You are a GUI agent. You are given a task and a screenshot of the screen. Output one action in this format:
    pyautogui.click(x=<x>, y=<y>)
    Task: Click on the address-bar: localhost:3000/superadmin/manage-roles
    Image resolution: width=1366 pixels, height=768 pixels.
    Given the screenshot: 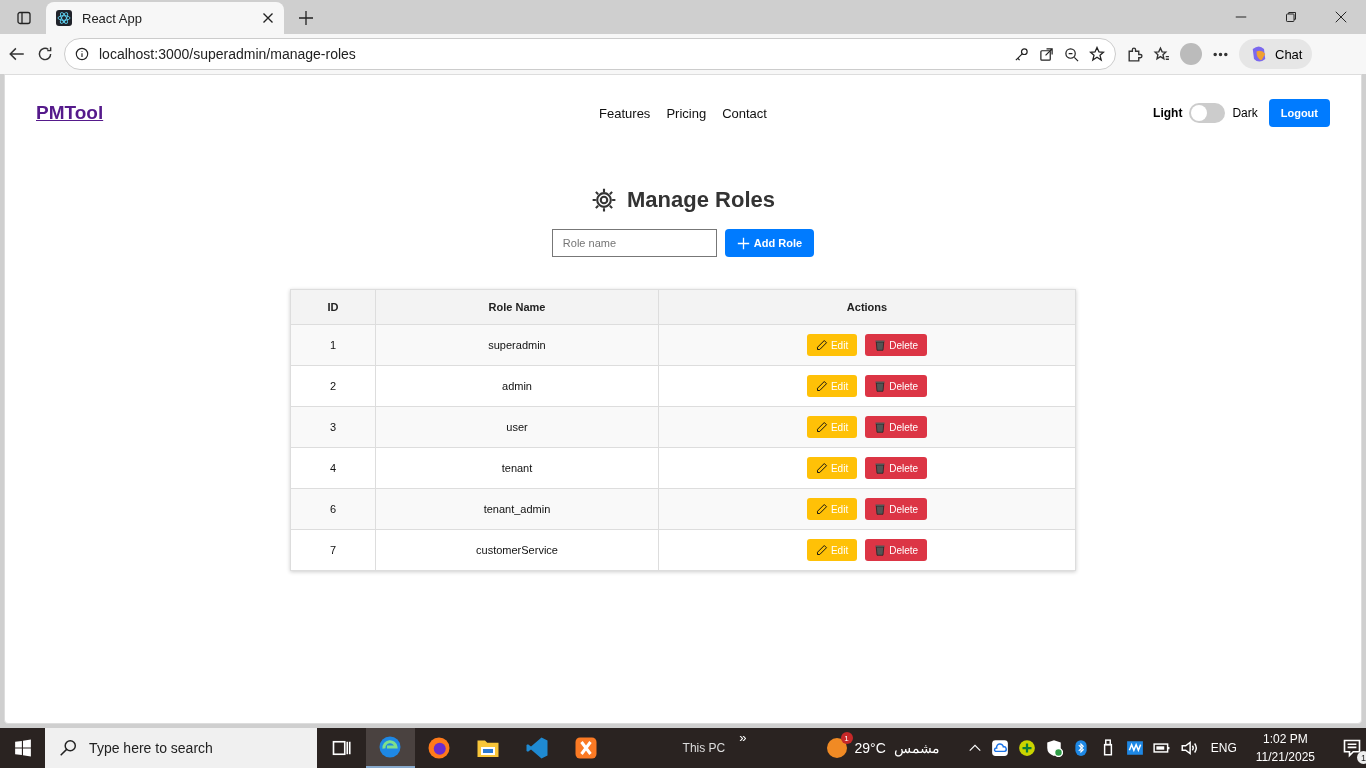 What is the action you would take?
    pyautogui.click(x=590, y=54)
    